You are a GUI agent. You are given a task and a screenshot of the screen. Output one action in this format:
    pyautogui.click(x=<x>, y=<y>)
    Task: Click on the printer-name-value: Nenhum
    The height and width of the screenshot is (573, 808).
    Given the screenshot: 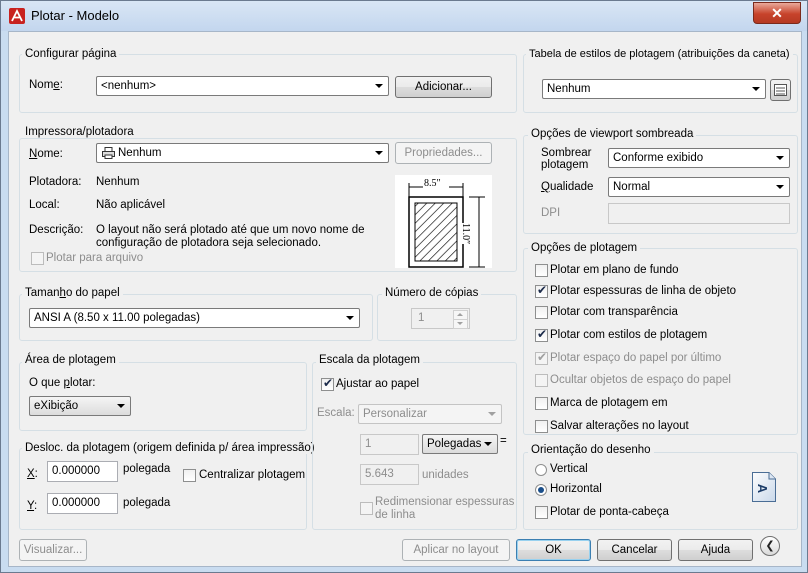 What is the action you would take?
    pyautogui.click(x=140, y=153)
    